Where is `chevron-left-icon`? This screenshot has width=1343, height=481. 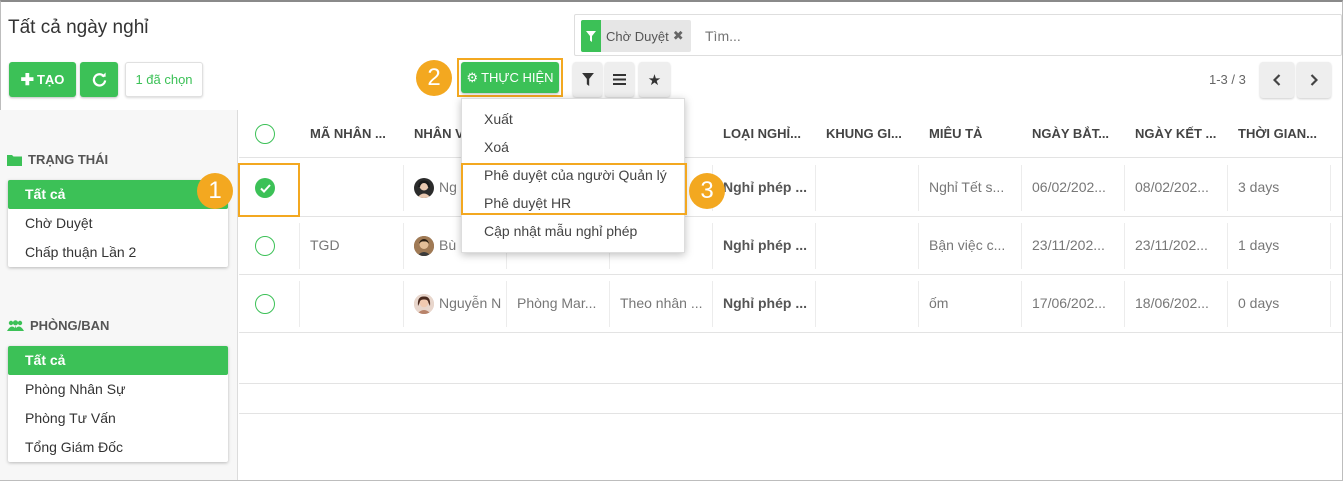 chevron-left-icon is located at coordinates (1277, 80).